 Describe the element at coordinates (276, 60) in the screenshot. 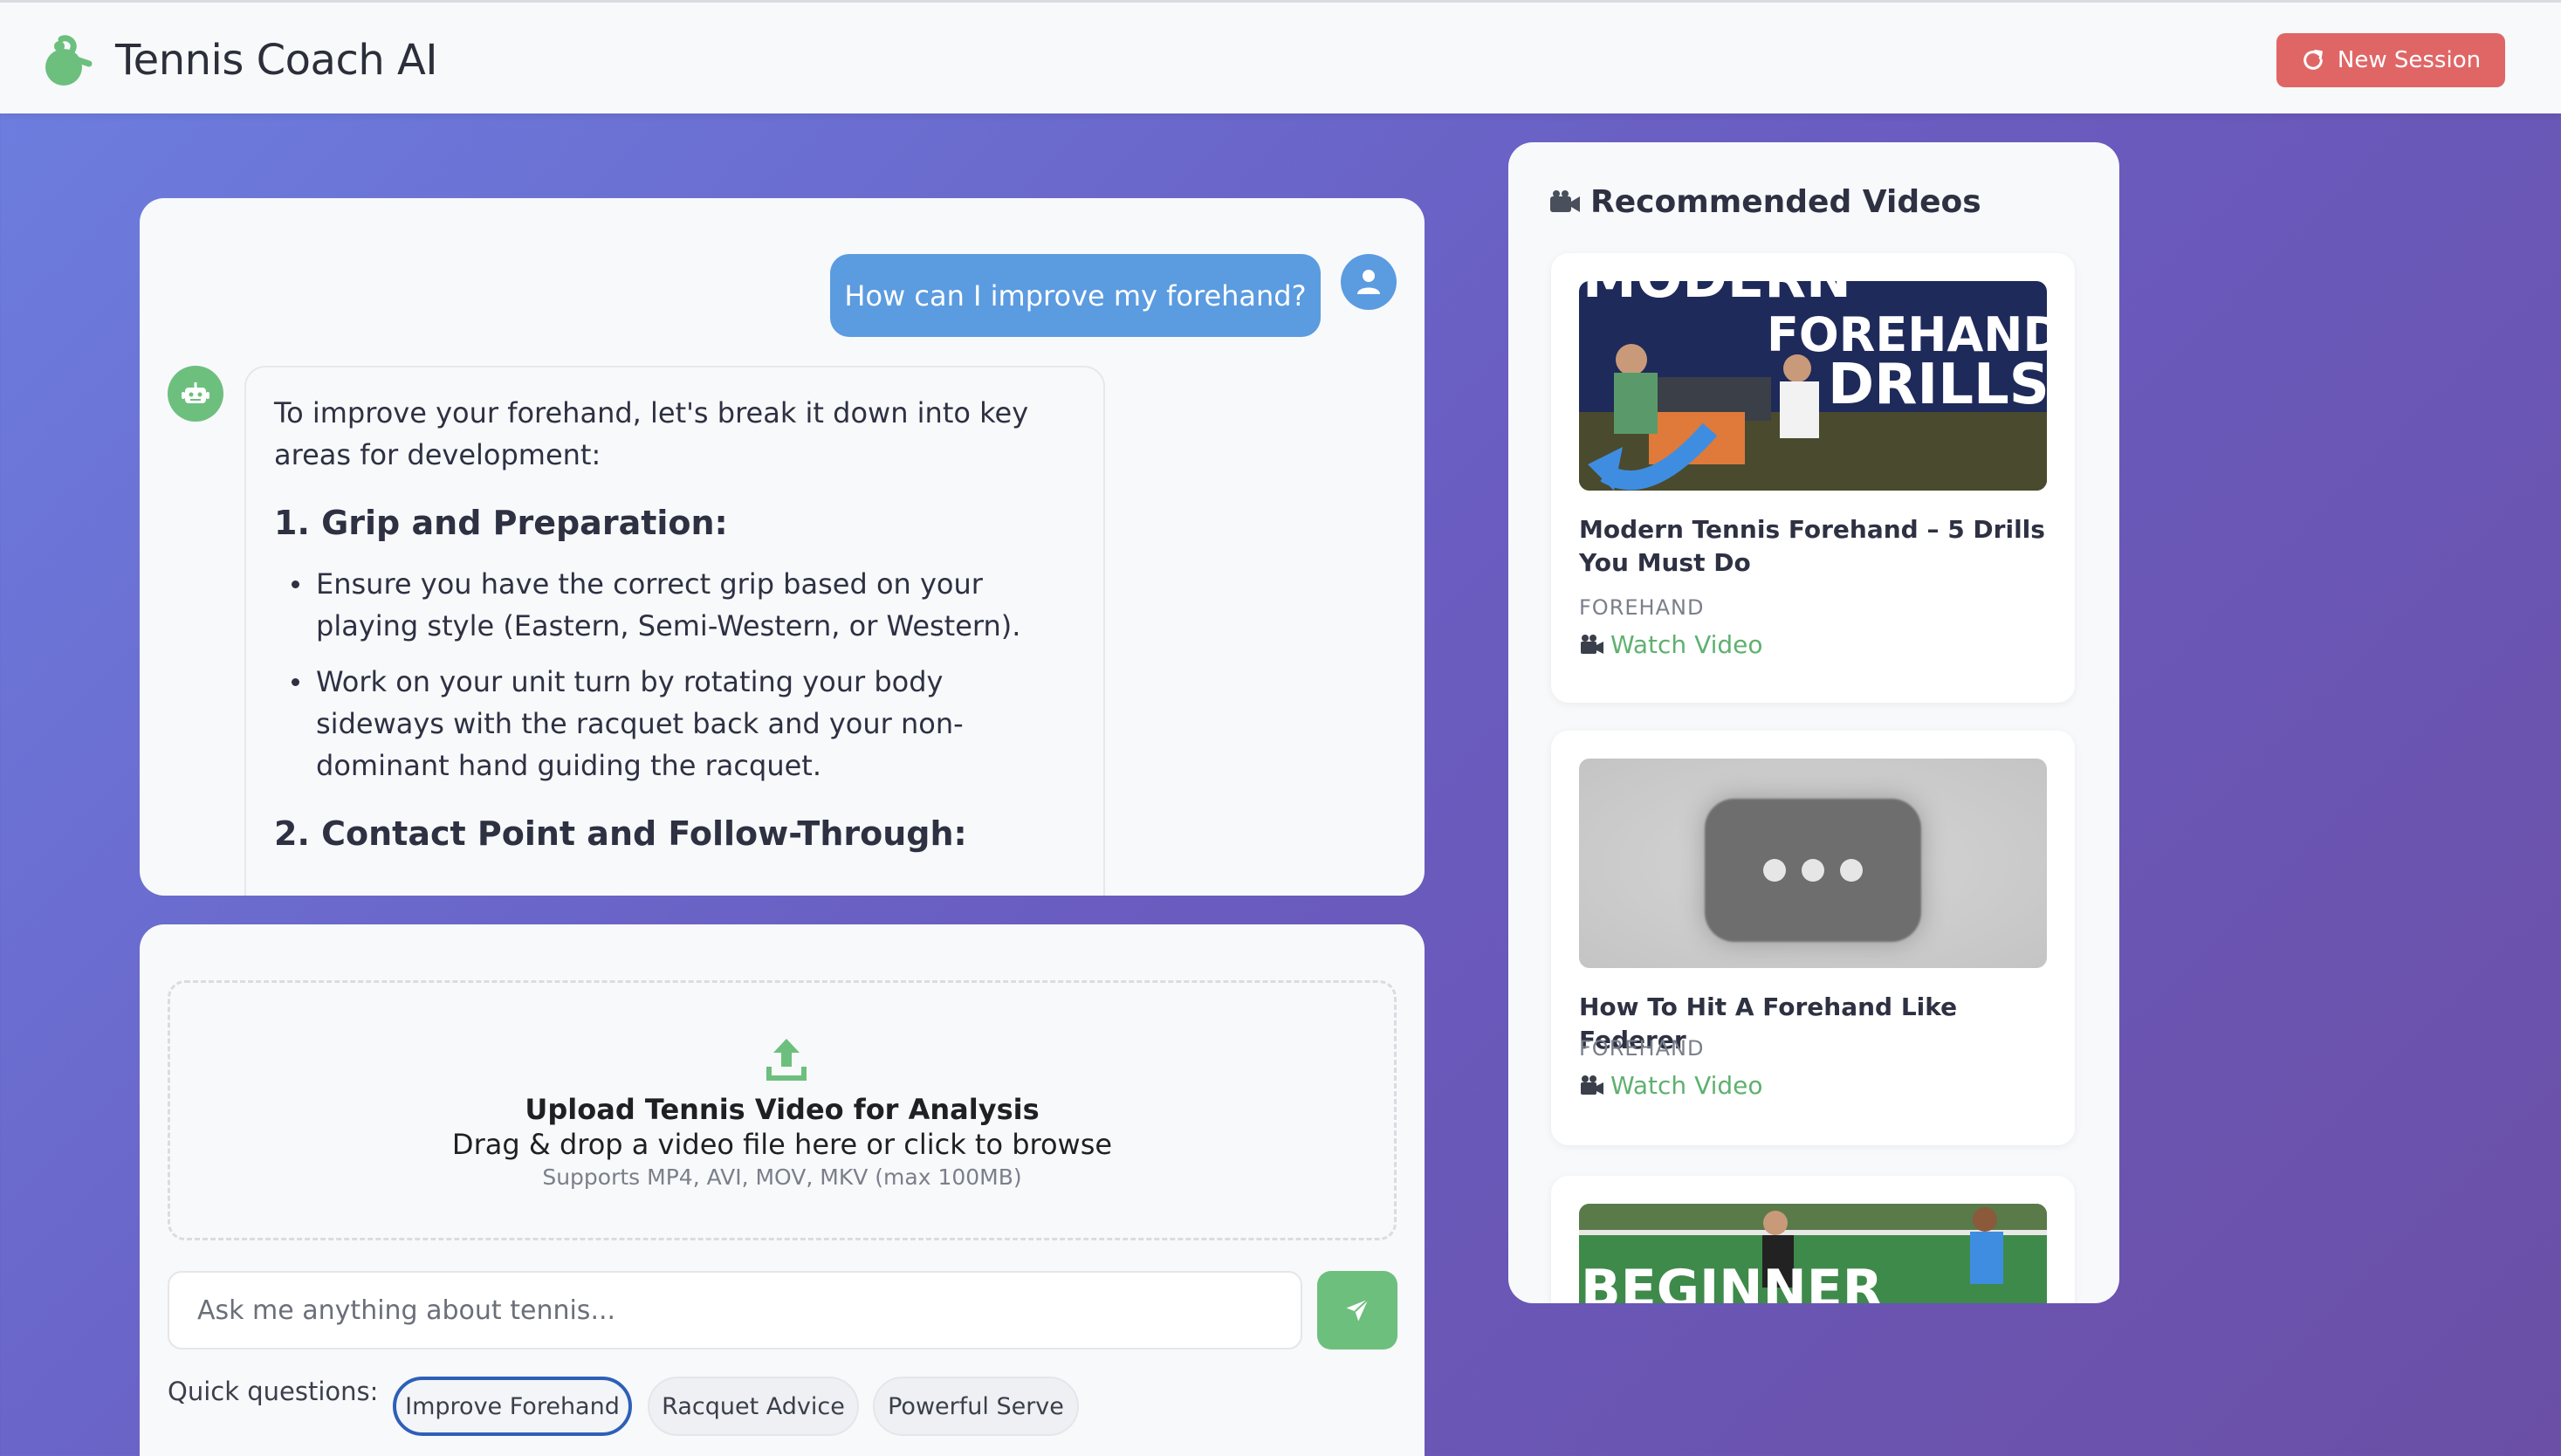

I see `app-title: Tennis Coach AI` at that location.